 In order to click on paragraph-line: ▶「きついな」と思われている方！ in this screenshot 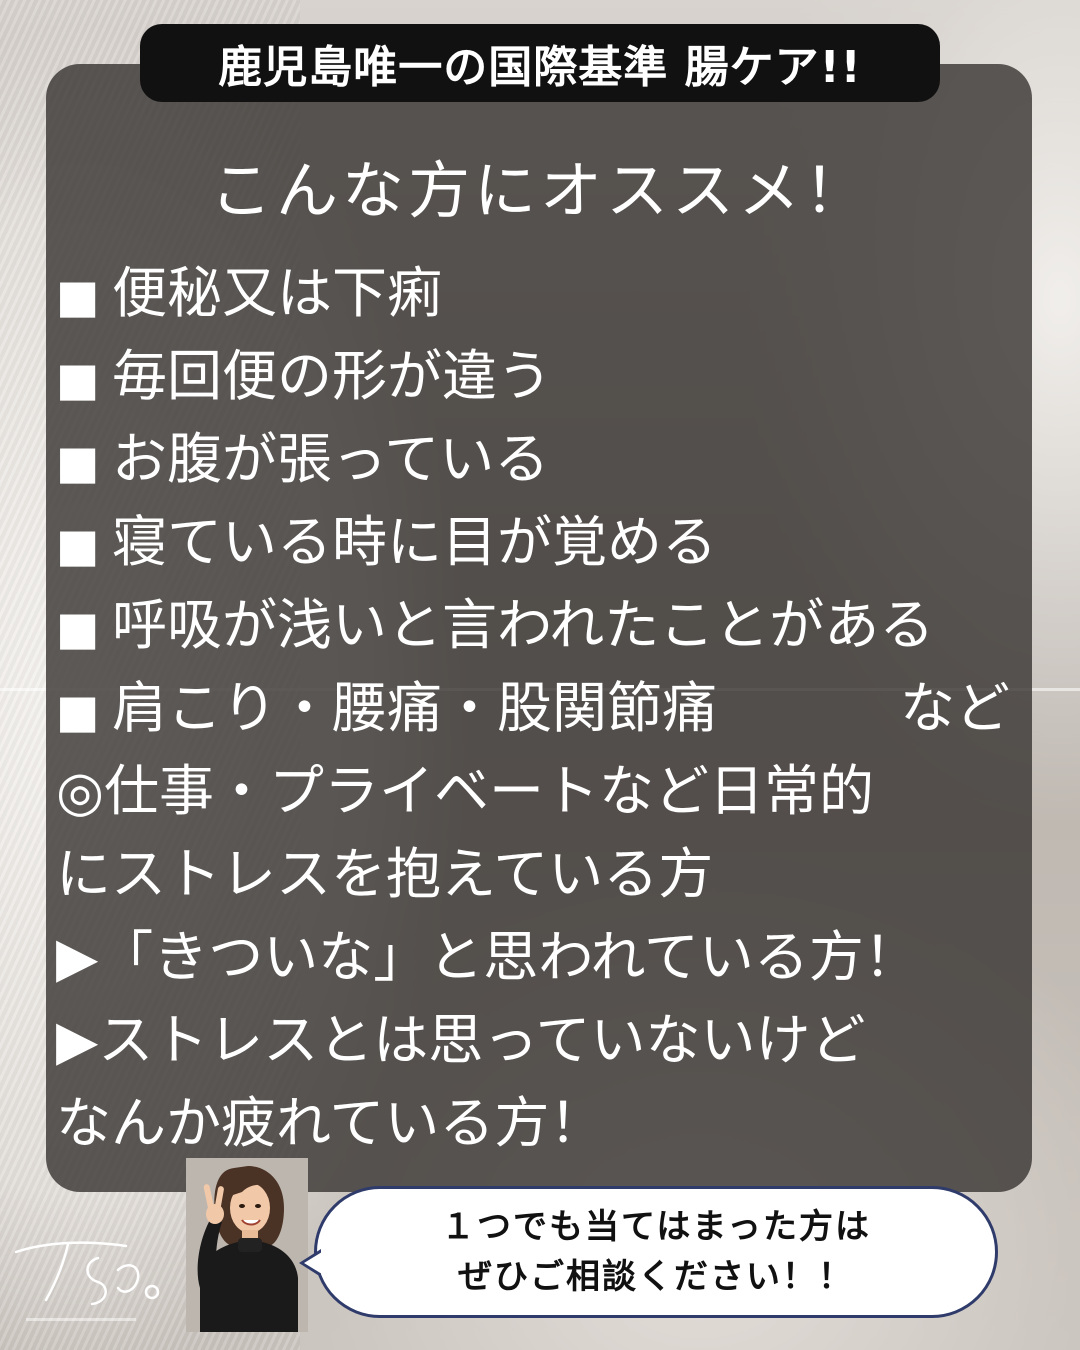, I will do `click(487, 957)`.